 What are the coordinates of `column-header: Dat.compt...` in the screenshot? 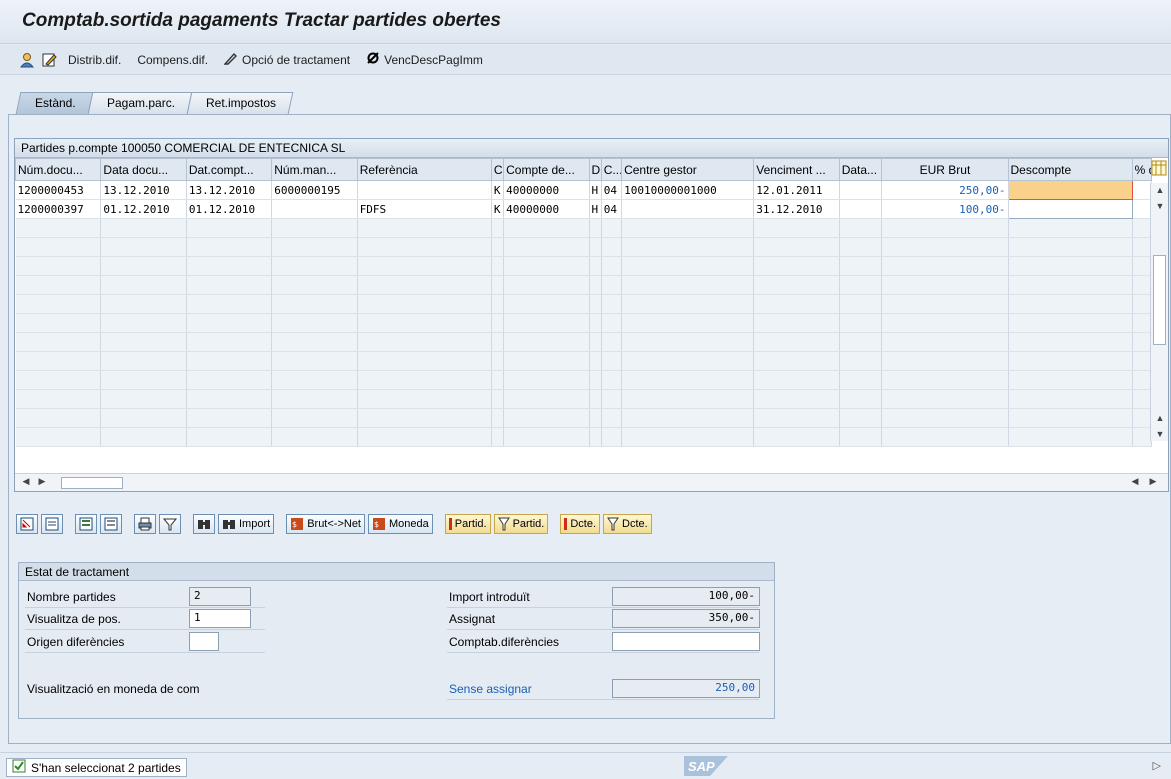 It's located at (229, 169).